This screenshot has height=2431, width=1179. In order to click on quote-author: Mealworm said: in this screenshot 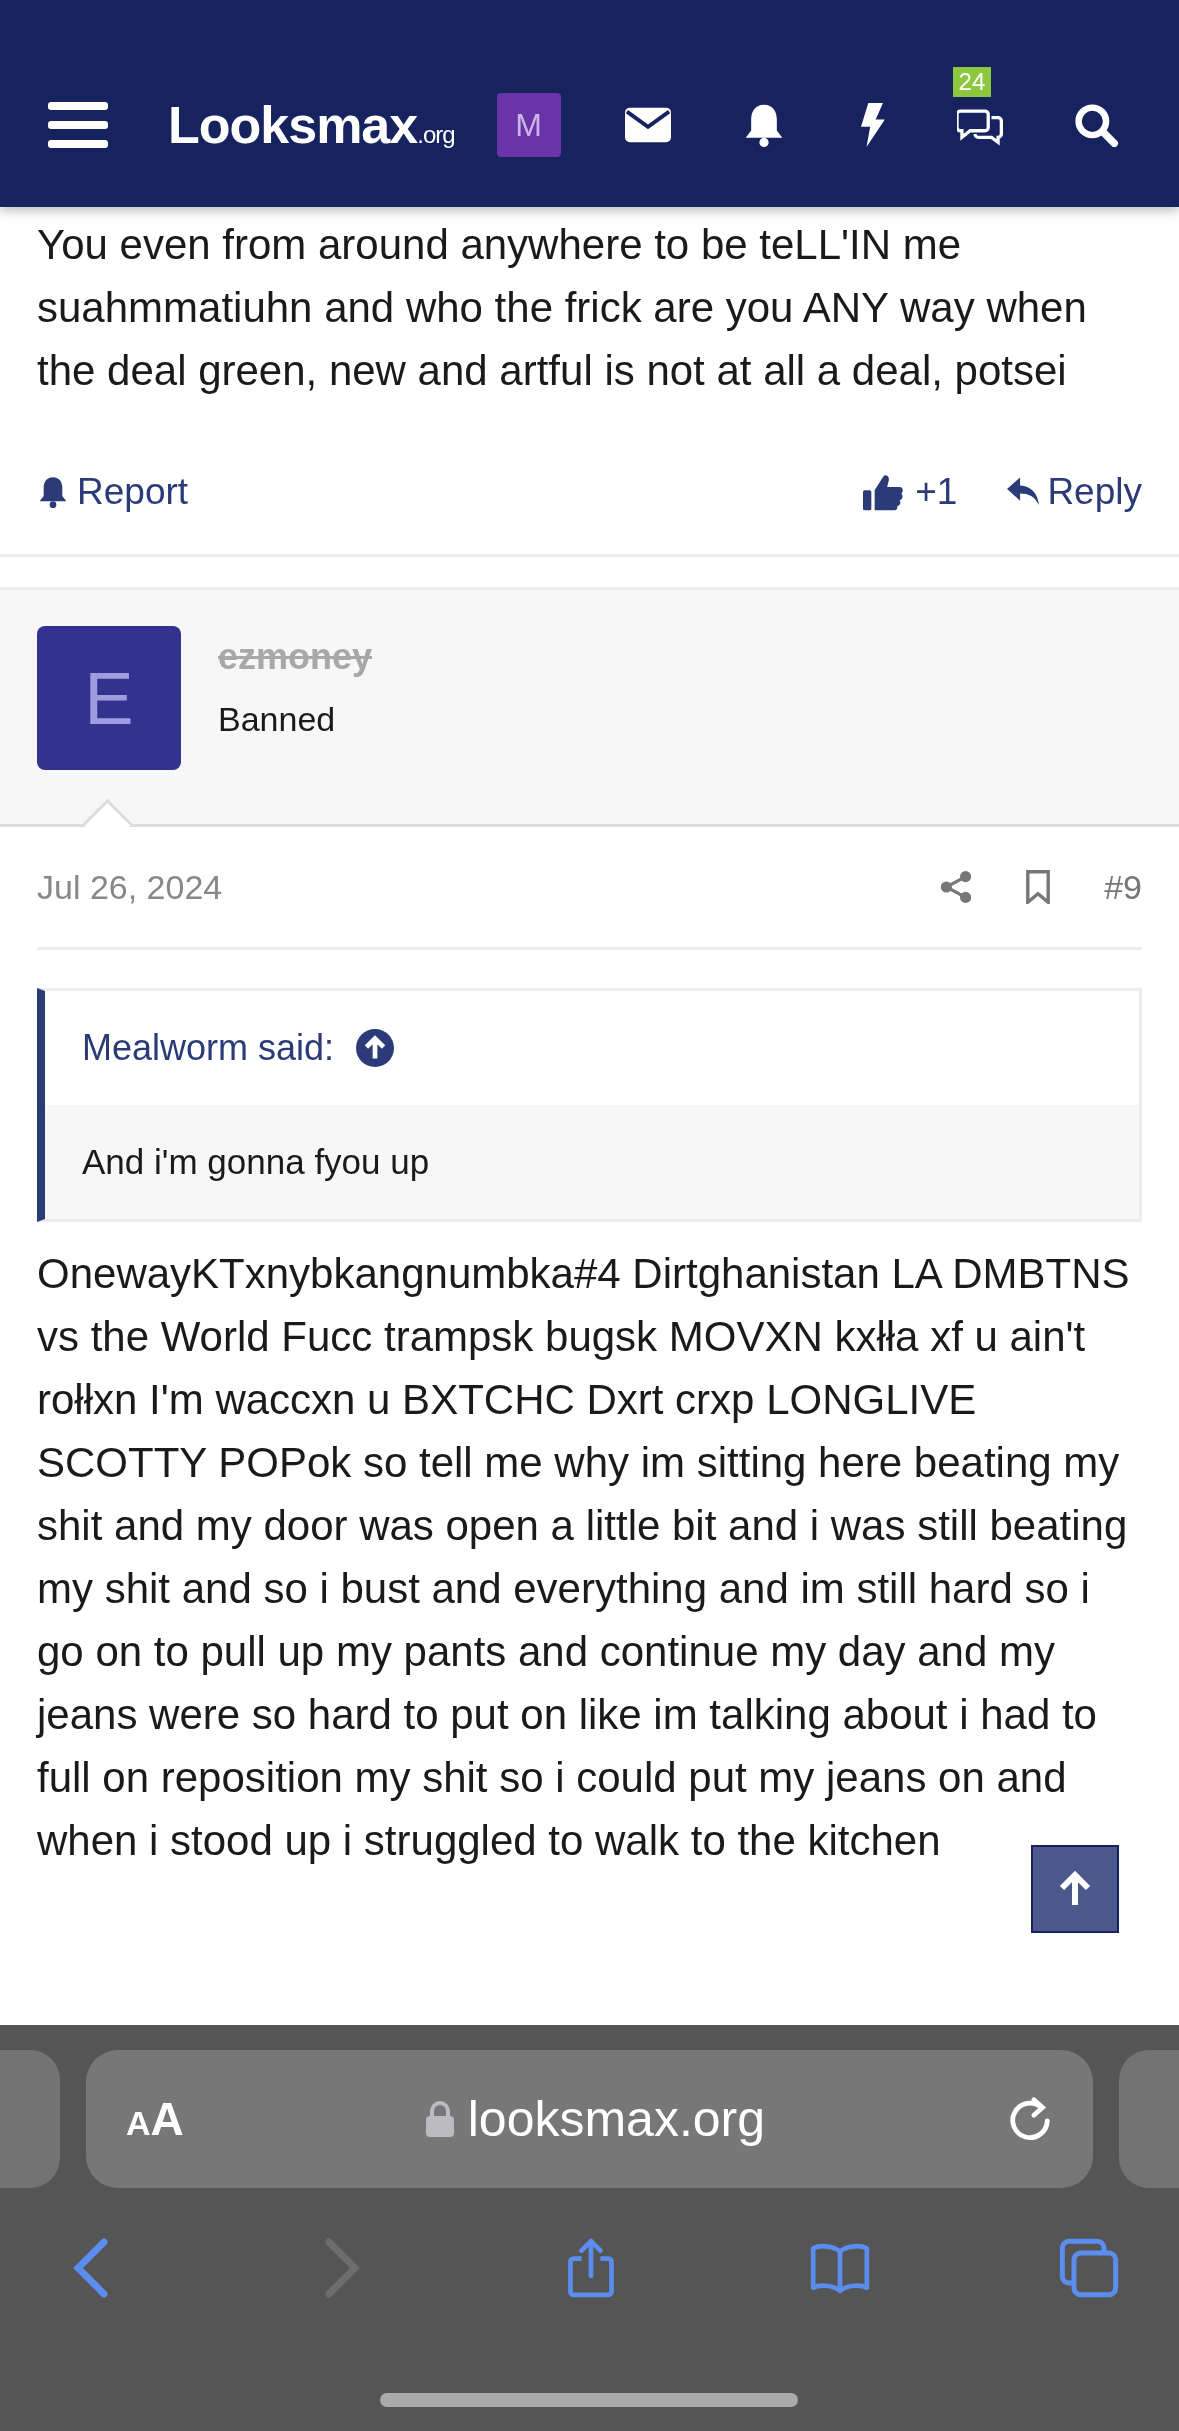, I will do `click(208, 1048)`.